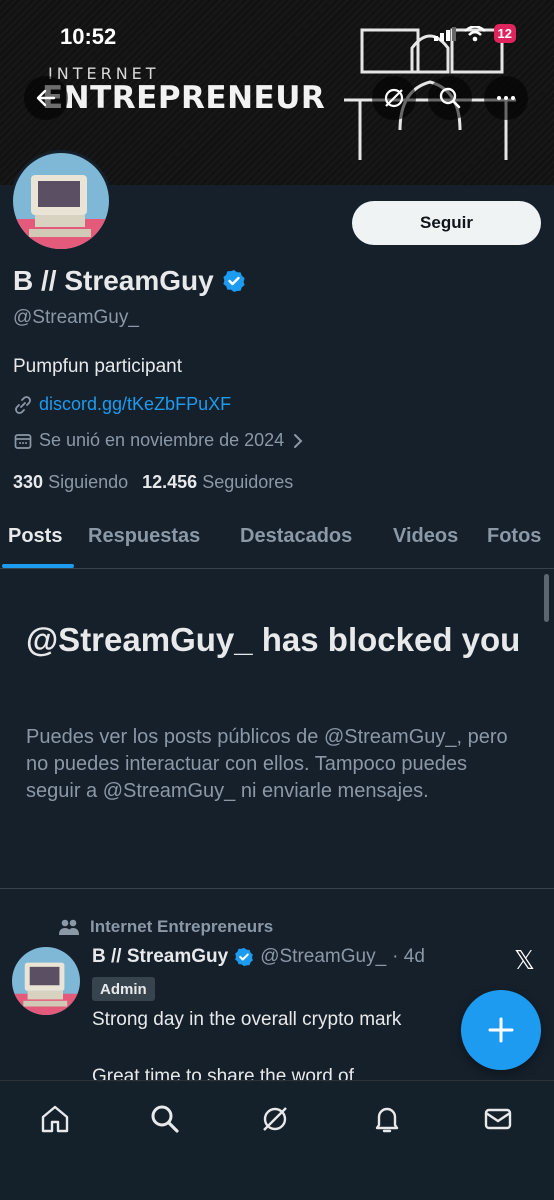 The image size is (554, 1200). I want to click on community-icon, so click(69, 927).